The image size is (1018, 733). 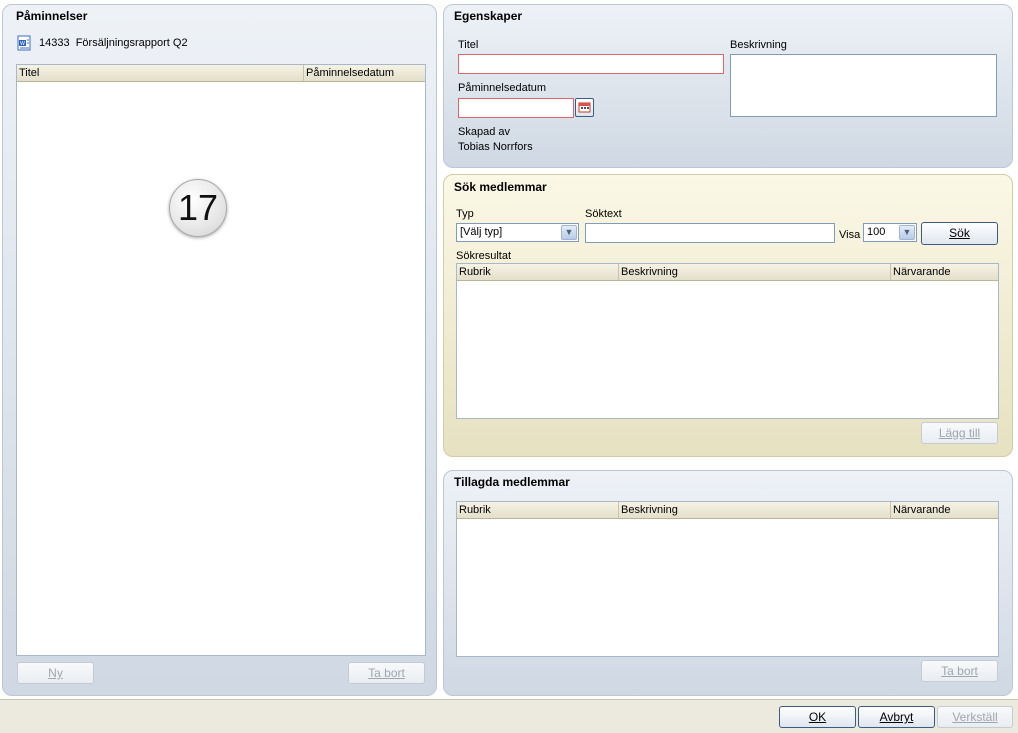 What do you see at coordinates (198, 208) in the screenshot?
I see `step-number-badge: 17` at bounding box center [198, 208].